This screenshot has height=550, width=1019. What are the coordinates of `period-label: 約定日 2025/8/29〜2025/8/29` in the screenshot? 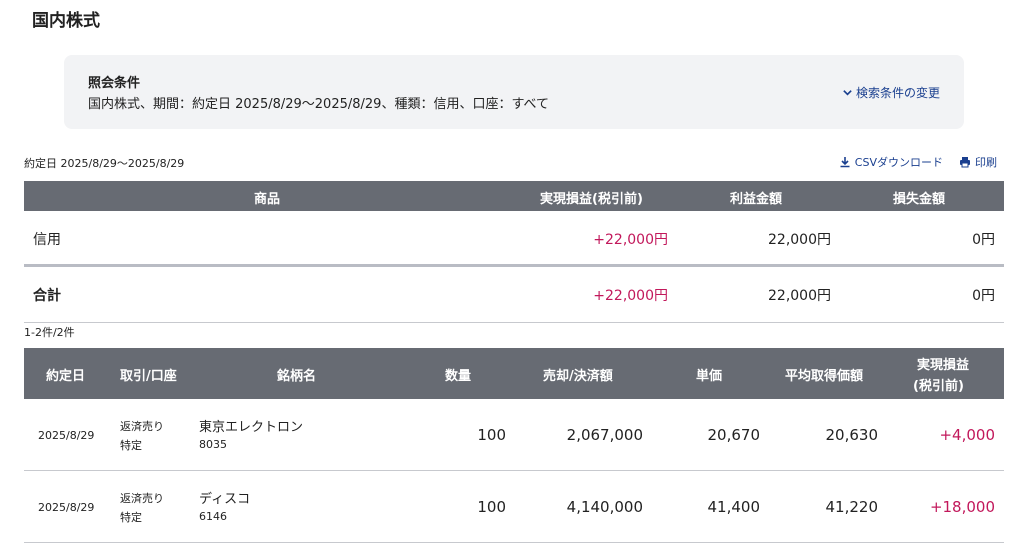 It's located at (104, 163).